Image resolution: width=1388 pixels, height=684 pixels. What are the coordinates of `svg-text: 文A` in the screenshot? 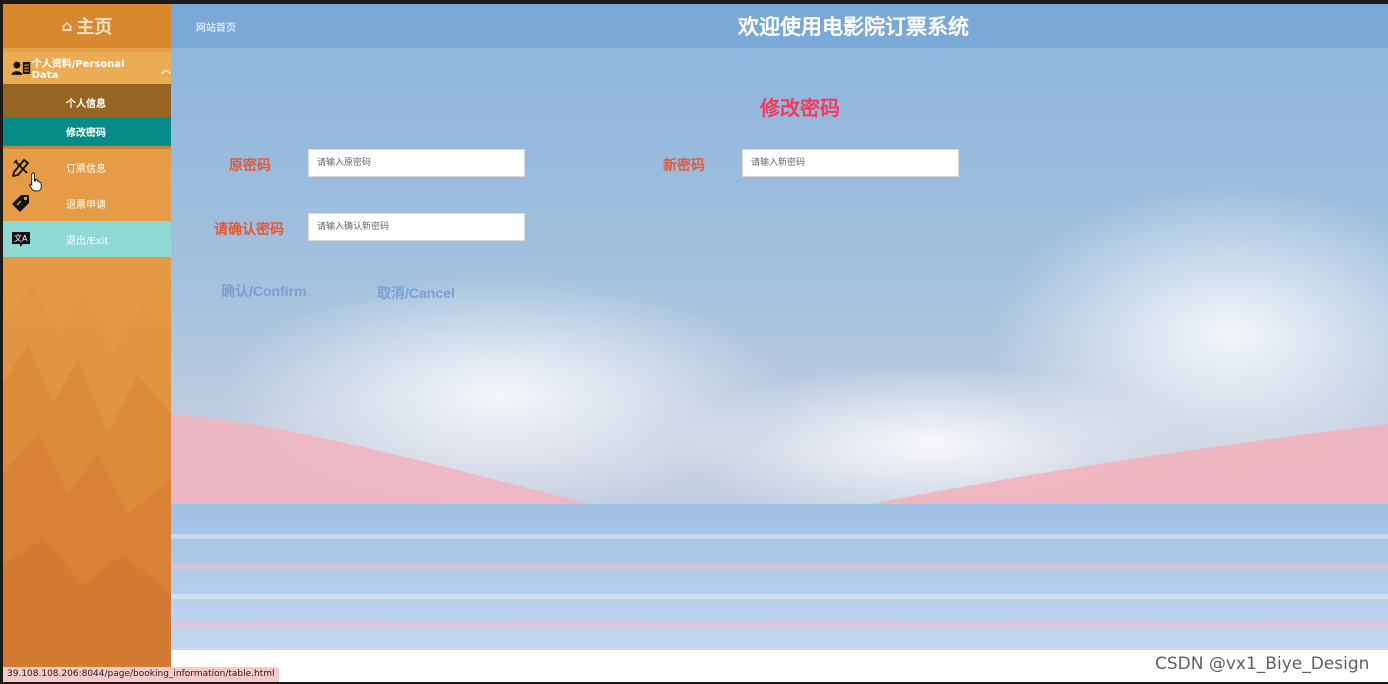 It's located at (21, 238).